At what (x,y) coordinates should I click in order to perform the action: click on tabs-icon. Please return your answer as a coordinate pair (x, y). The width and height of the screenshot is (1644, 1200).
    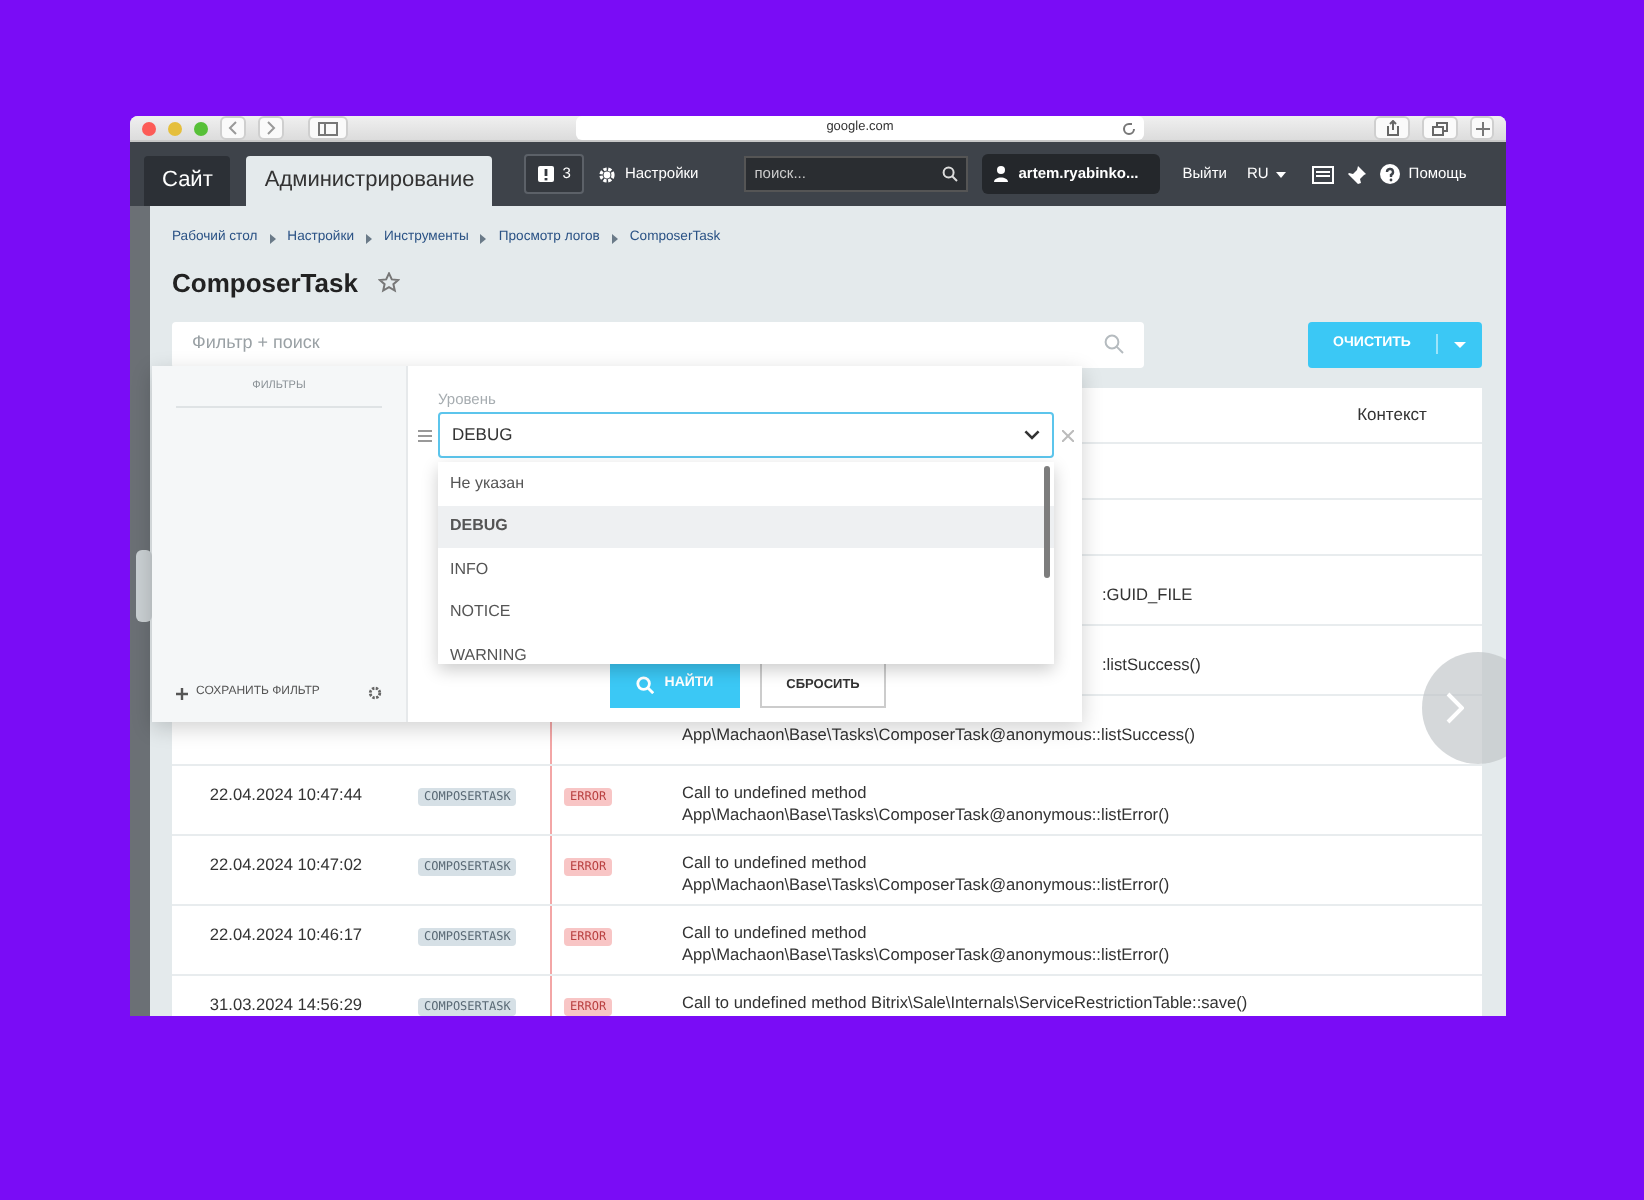
    Looking at the image, I should click on (1440, 128).